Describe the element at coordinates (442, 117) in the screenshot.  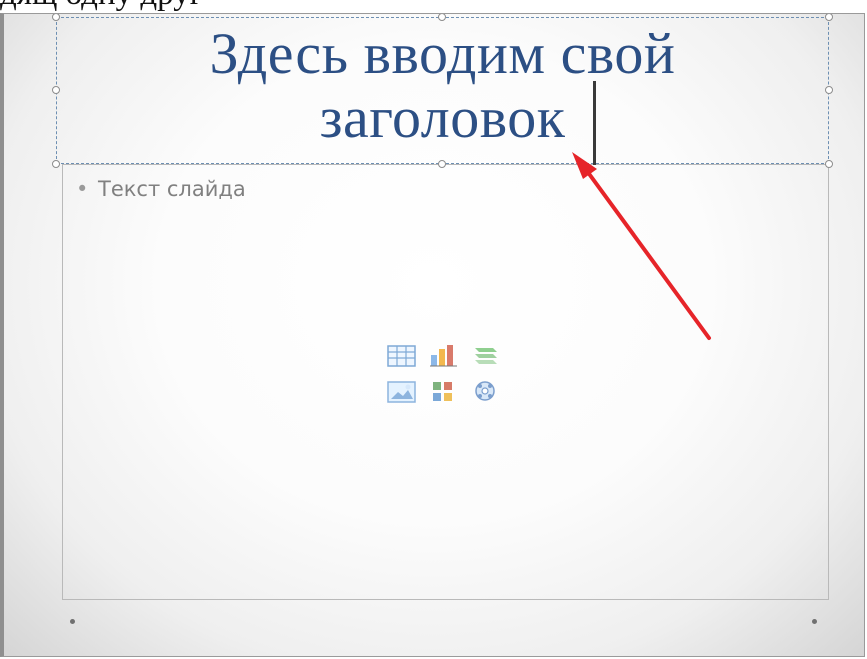
I see `title-line-2: заголовок` at that location.